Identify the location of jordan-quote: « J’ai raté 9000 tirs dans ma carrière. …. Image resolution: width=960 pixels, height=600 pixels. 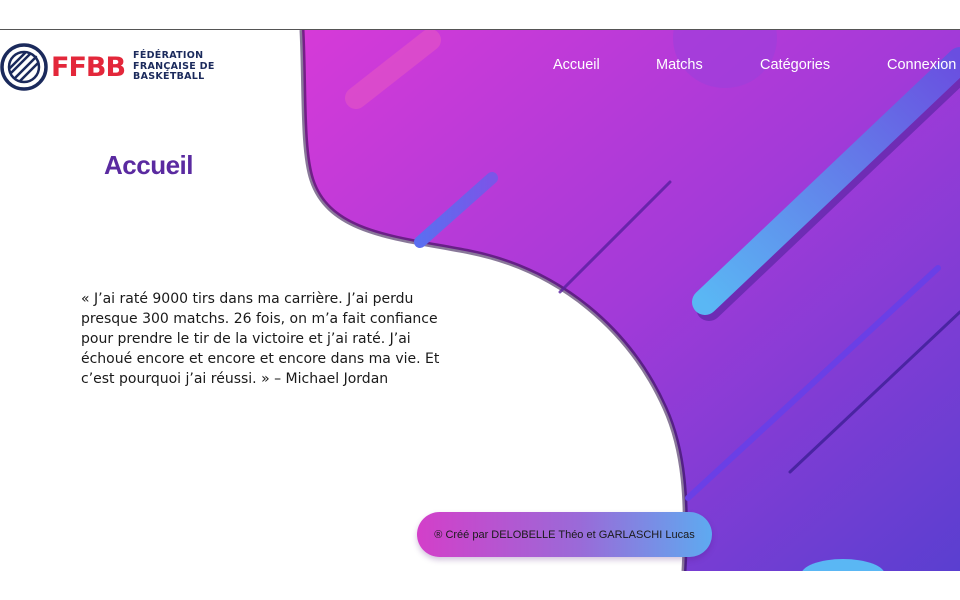
(260, 339).